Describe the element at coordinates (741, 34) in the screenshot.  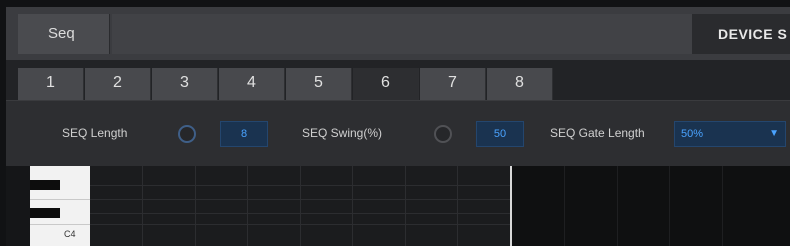
I see `device-tab: DEVICE S` at that location.